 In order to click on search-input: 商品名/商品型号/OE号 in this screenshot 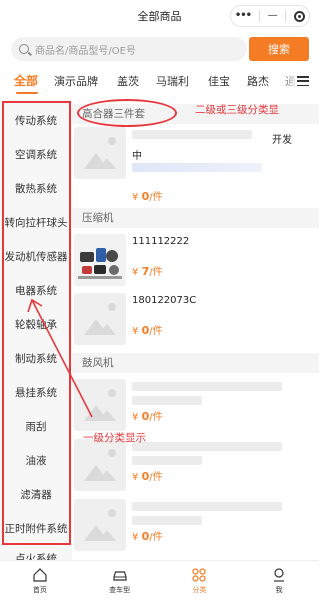, I will do `click(129, 49)`.